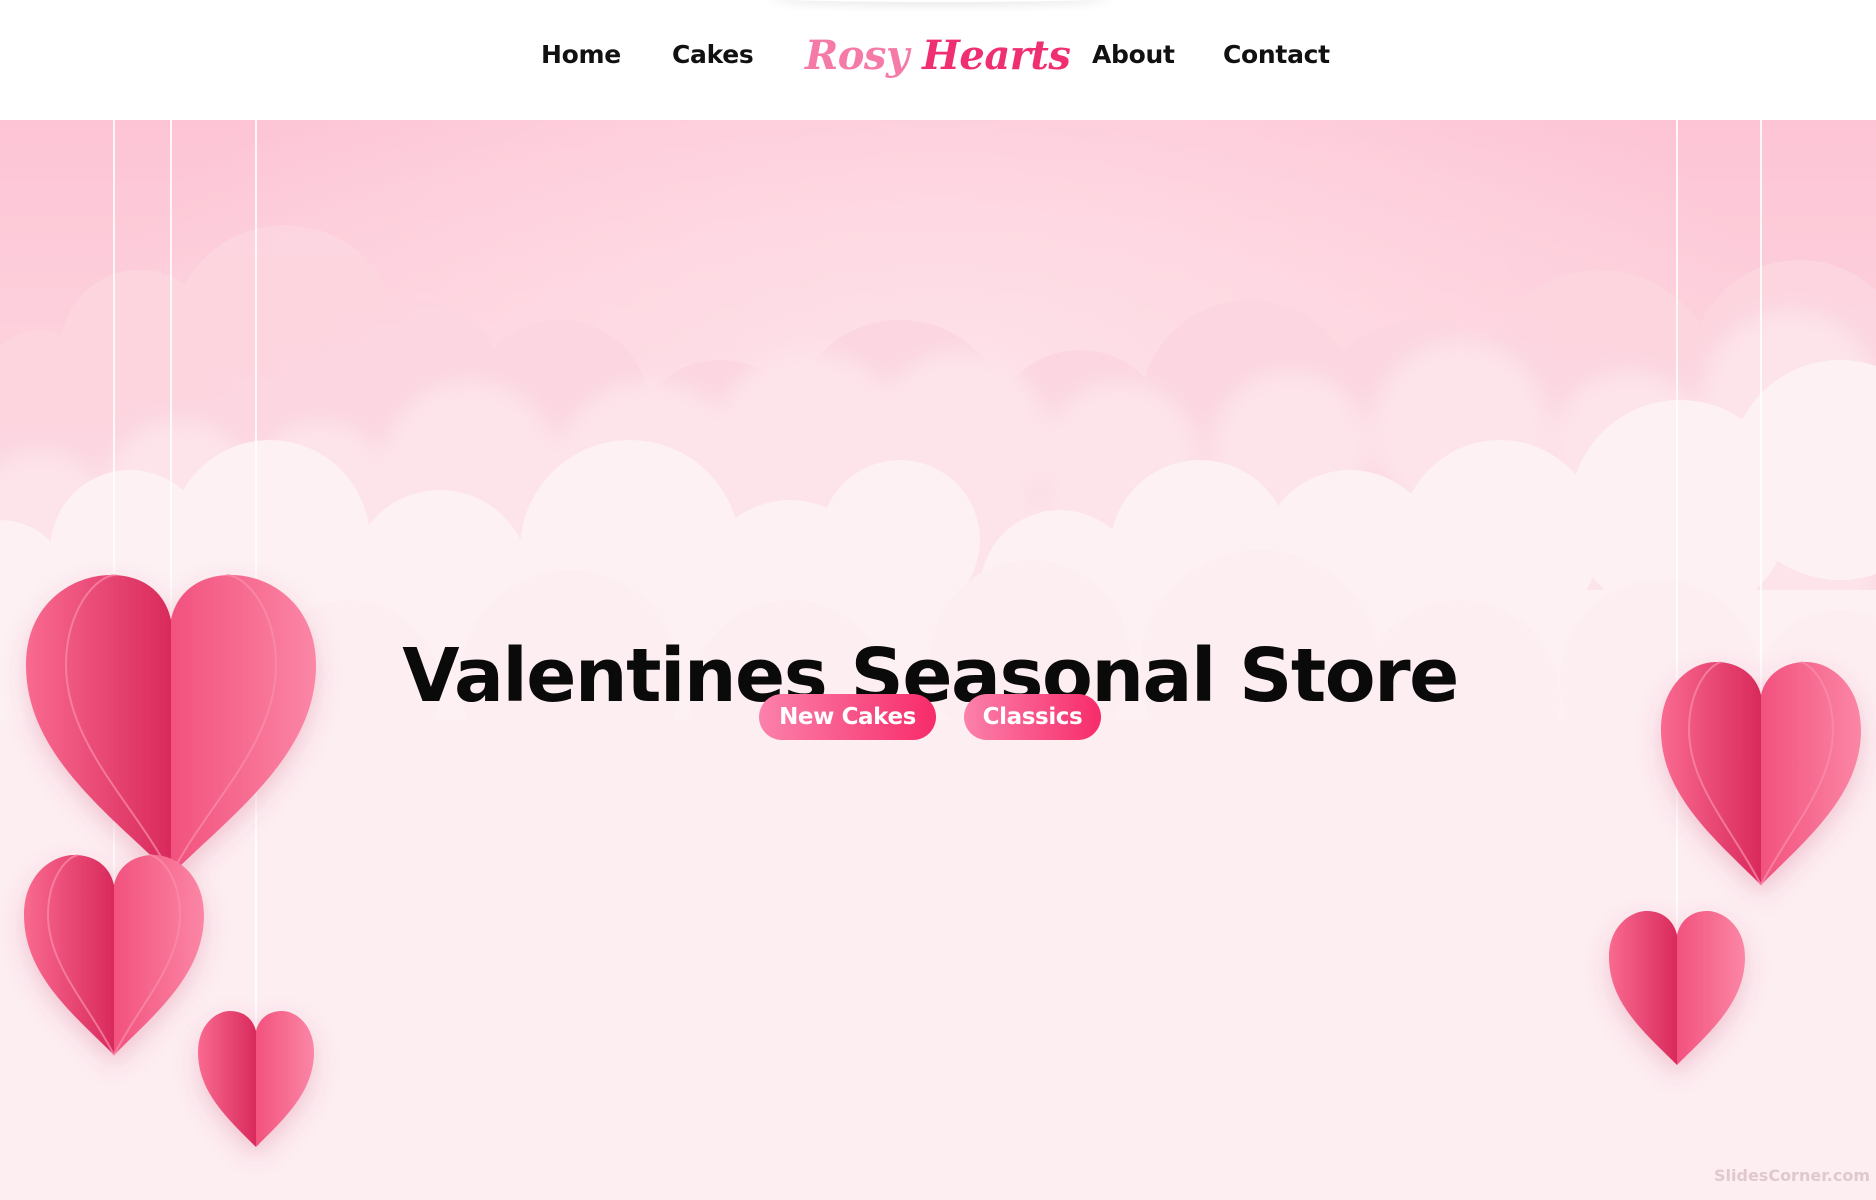 This screenshot has height=1200, width=1876. What do you see at coordinates (581, 54) in the screenshot?
I see `nav-link-home: Home` at bounding box center [581, 54].